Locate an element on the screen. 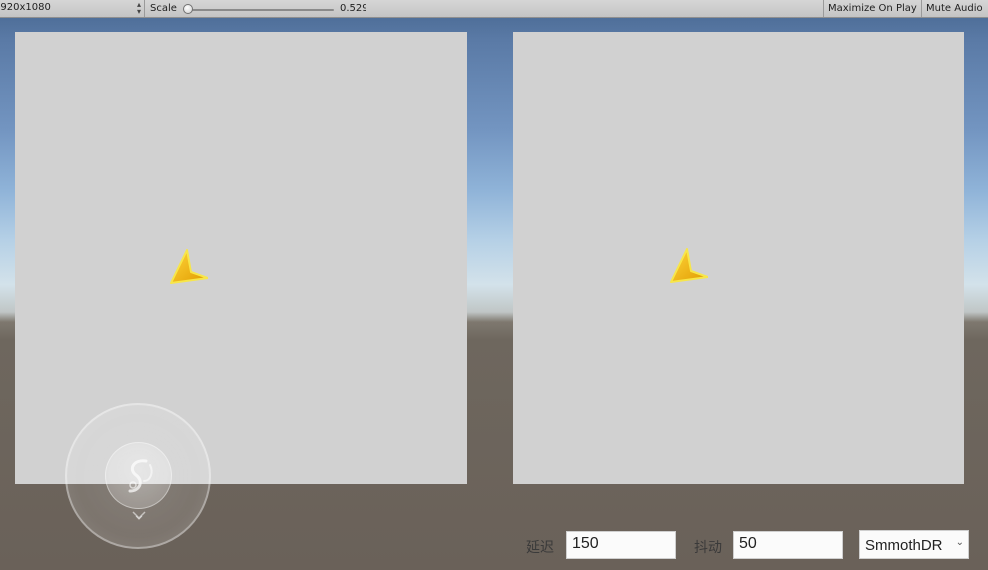  mode-dropdown: SmmothDR ⌄ is located at coordinates (914, 544).